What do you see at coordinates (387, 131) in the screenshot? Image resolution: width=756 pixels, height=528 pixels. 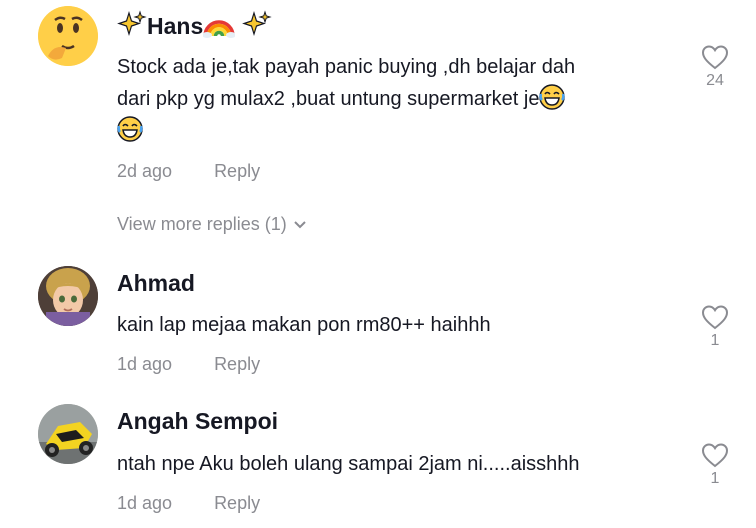 I see `comment-text-line` at bounding box center [387, 131].